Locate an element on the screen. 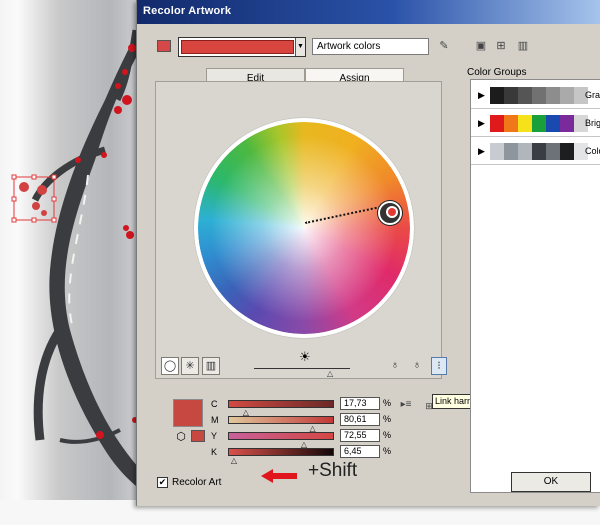  color-bars-icon: ▥ is located at coordinates (211, 366).